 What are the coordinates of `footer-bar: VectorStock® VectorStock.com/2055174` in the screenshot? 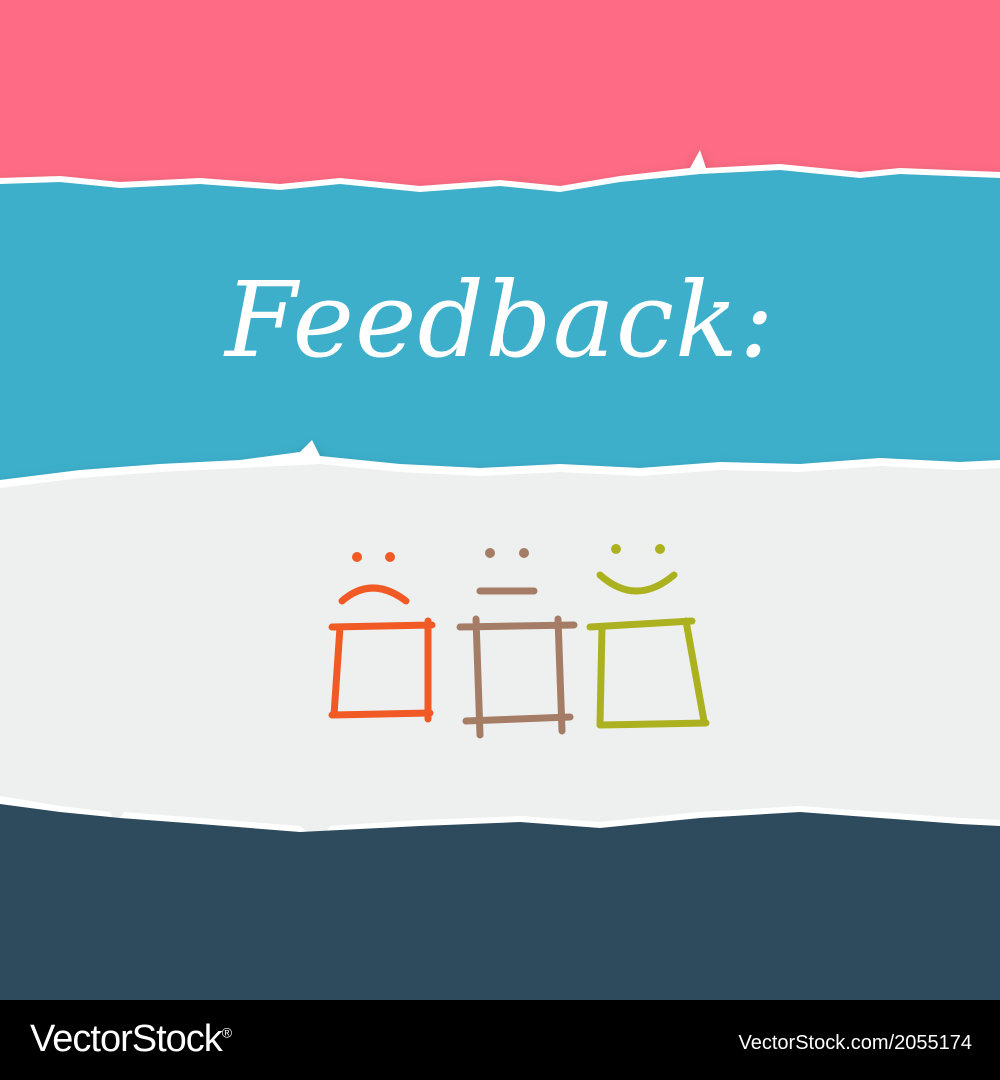 It's located at (500, 1040).